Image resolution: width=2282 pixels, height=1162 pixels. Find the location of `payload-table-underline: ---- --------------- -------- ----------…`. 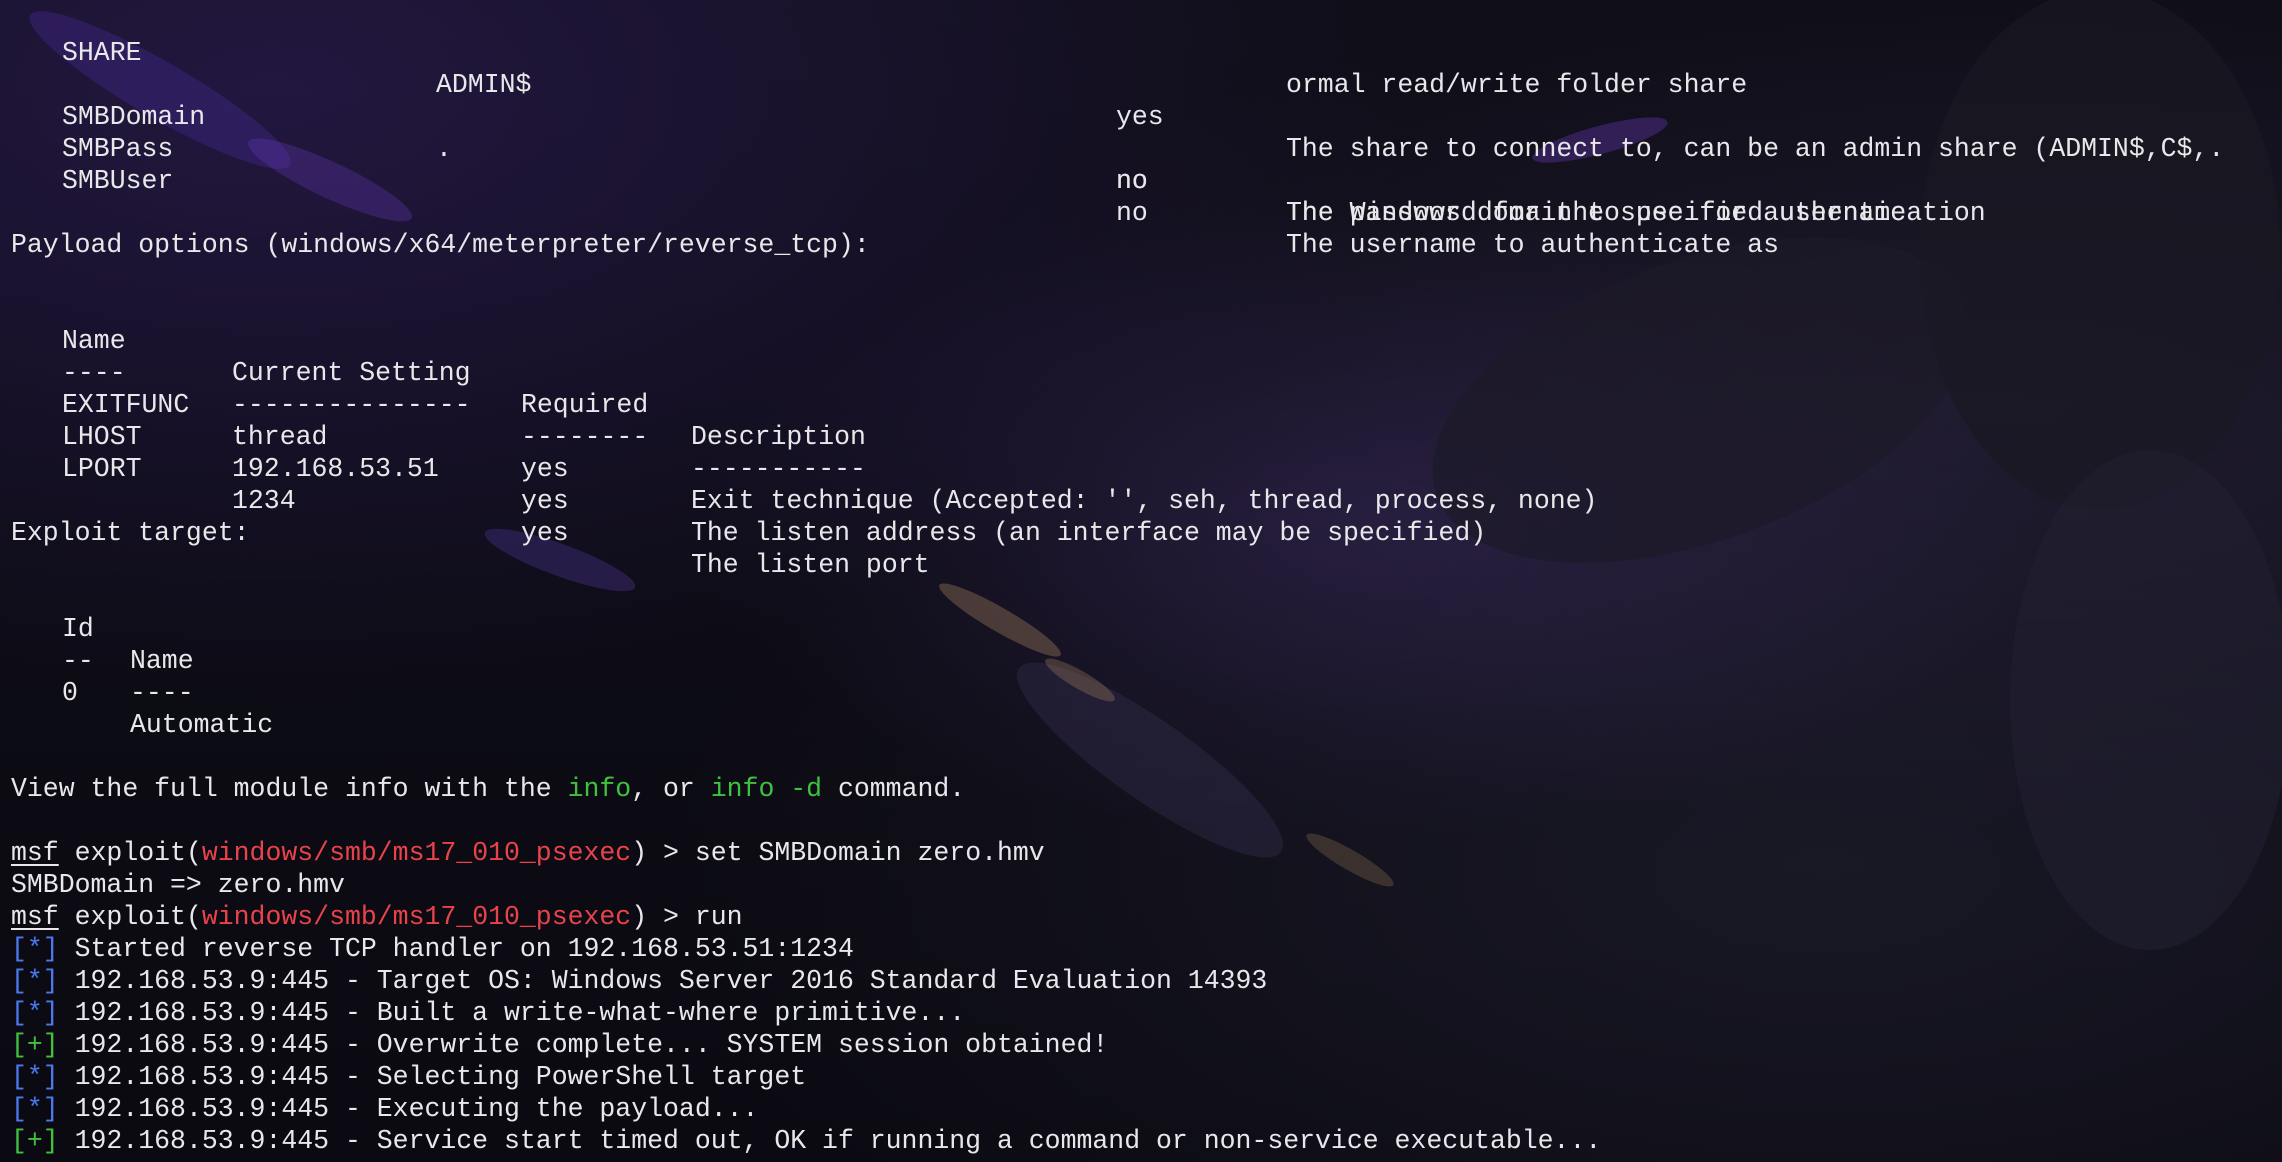

payload-table-underline: ---- --------------- -------- ----------… is located at coordinates (438, 404).